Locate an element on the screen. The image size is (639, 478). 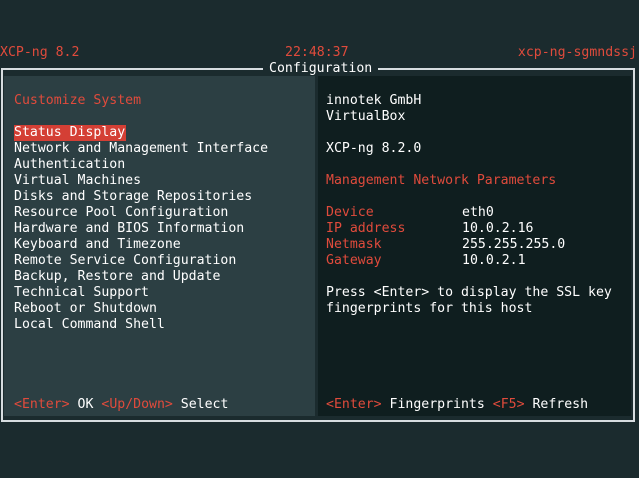
details-footer: <Enter> Fingerprints <F5> Refresh is located at coordinates (457, 405).